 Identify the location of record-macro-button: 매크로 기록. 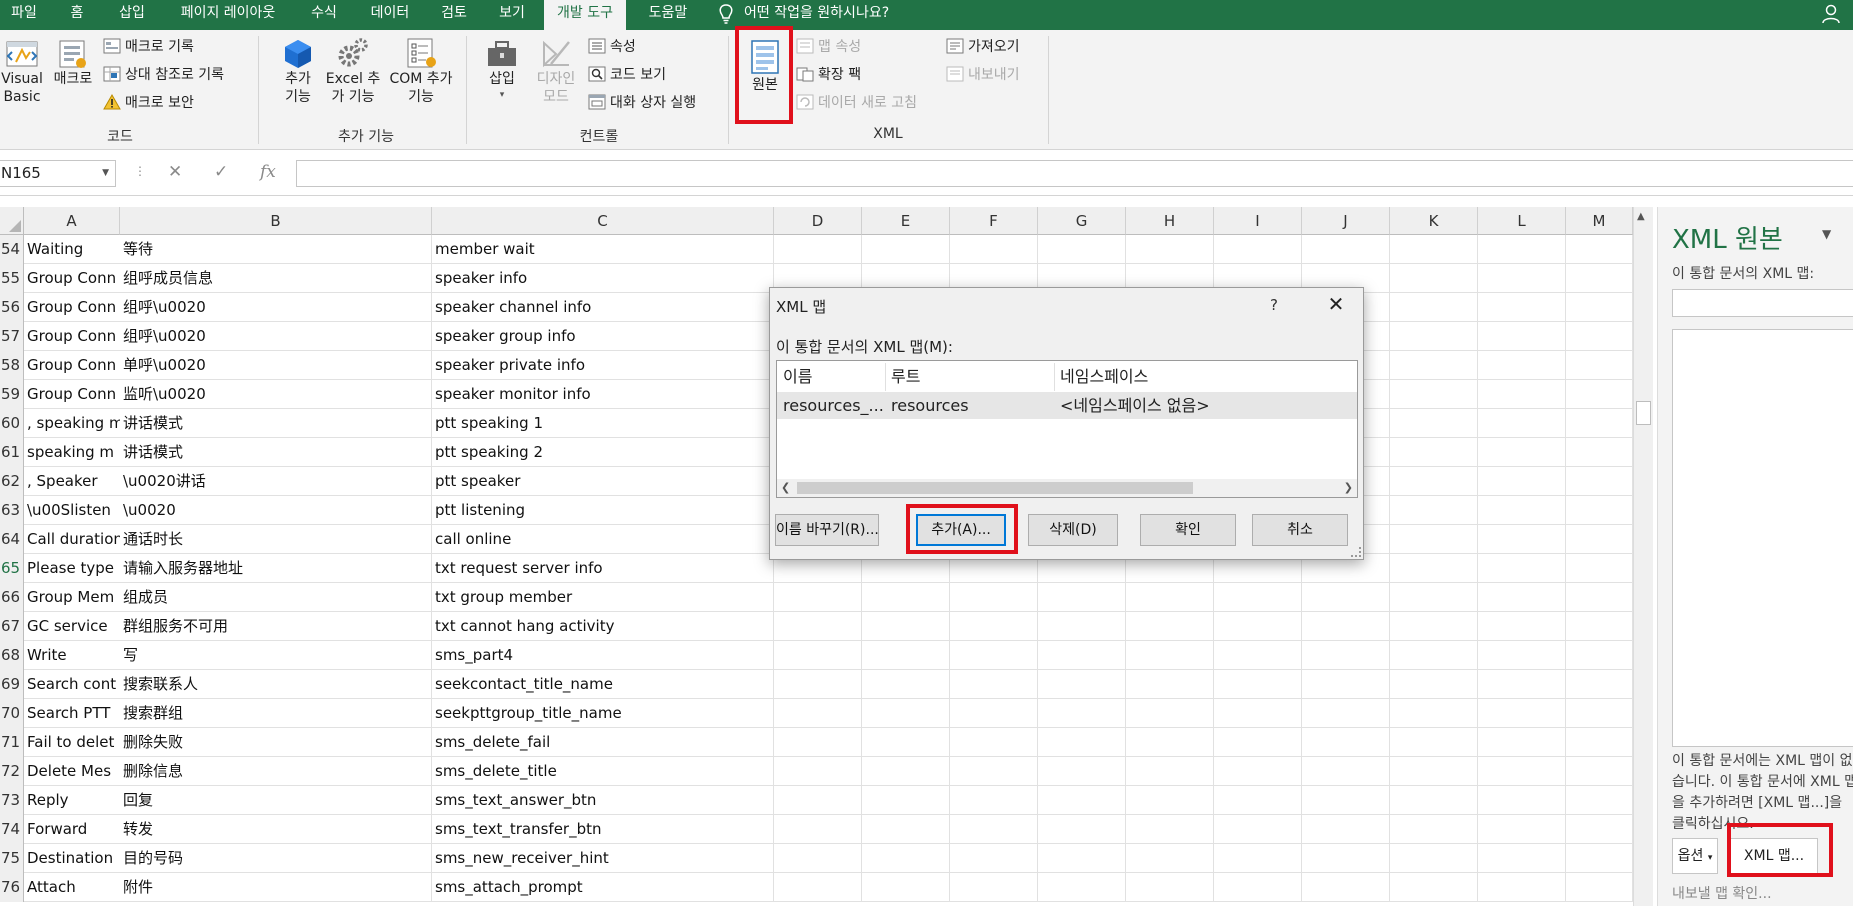
(148, 47).